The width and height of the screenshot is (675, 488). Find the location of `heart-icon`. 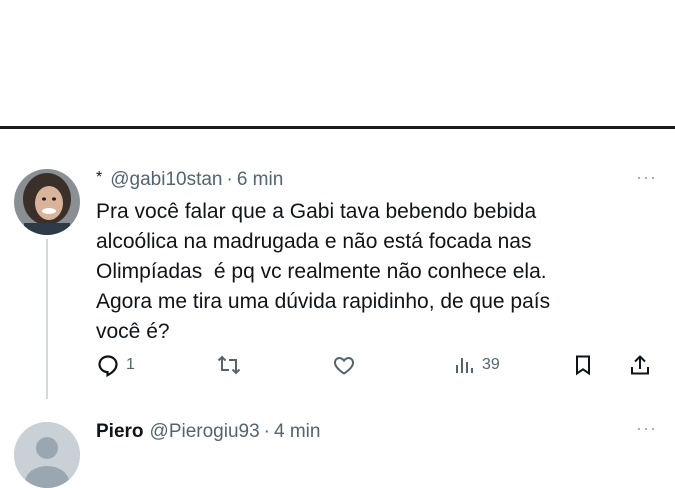

heart-icon is located at coordinates (344, 365).